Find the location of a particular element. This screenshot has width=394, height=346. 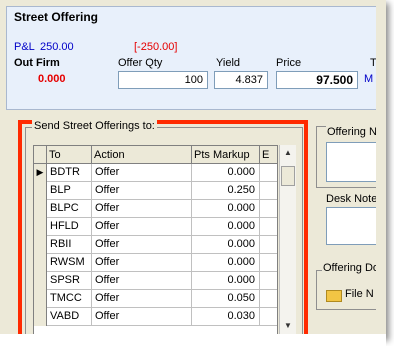

table-row: HFLD Offer 0.000 is located at coordinates (155, 227).